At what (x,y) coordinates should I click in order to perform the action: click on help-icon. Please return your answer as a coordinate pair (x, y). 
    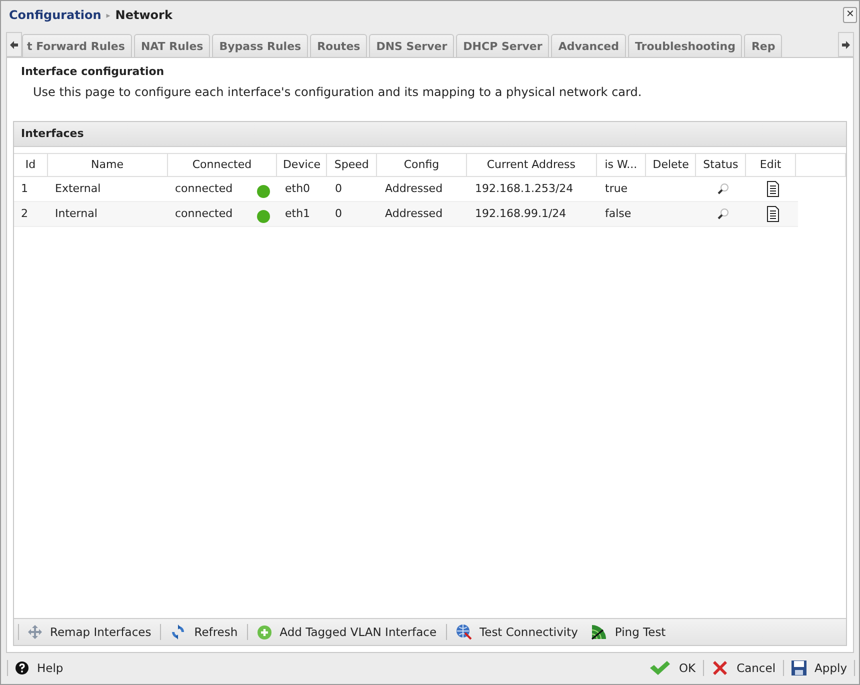
    Looking at the image, I should click on (22, 668).